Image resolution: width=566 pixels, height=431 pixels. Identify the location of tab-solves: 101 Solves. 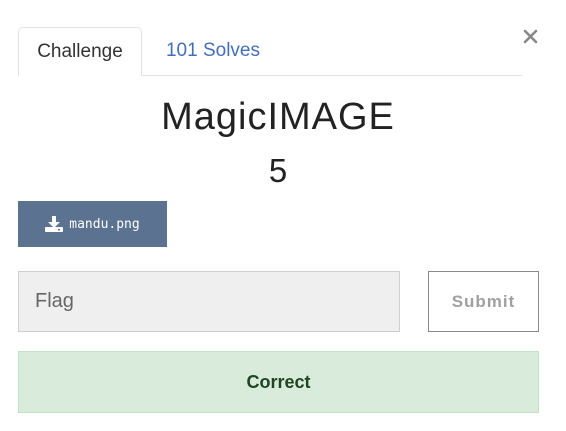
(210, 51).